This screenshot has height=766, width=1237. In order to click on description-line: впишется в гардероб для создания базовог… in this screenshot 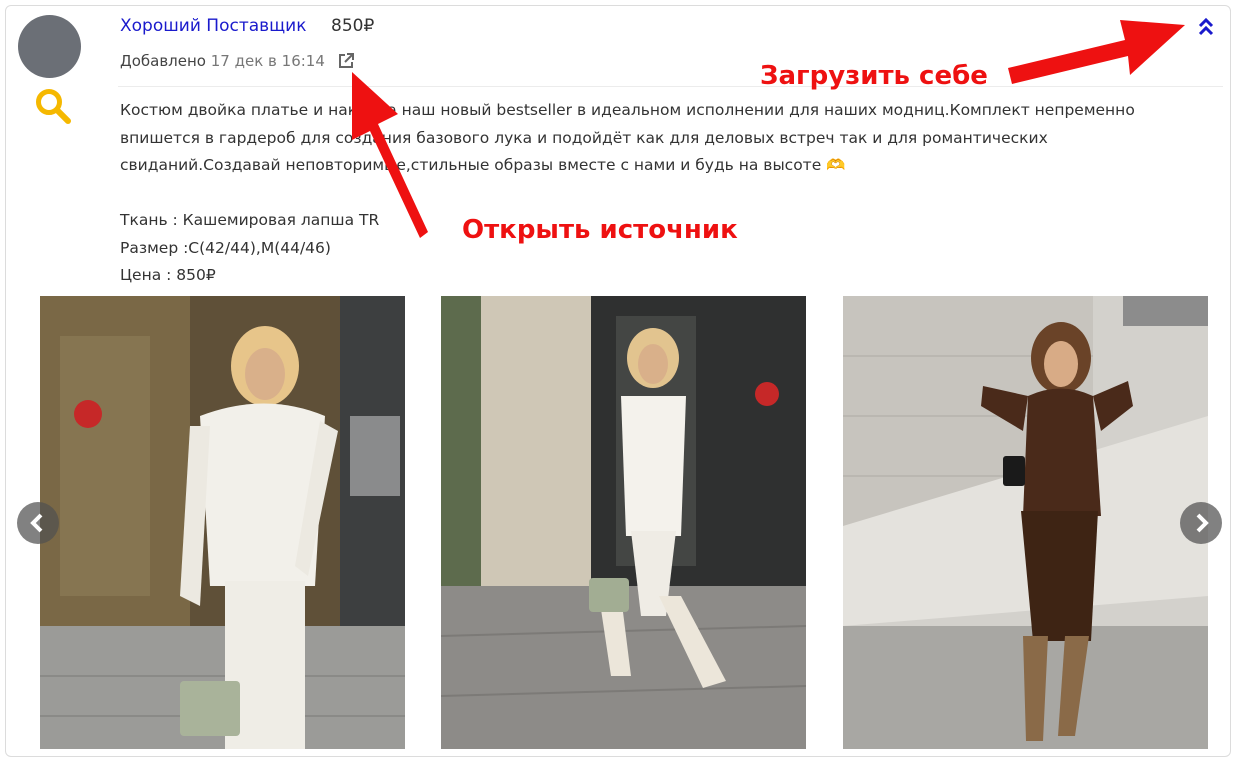, I will do `click(584, 137)`.